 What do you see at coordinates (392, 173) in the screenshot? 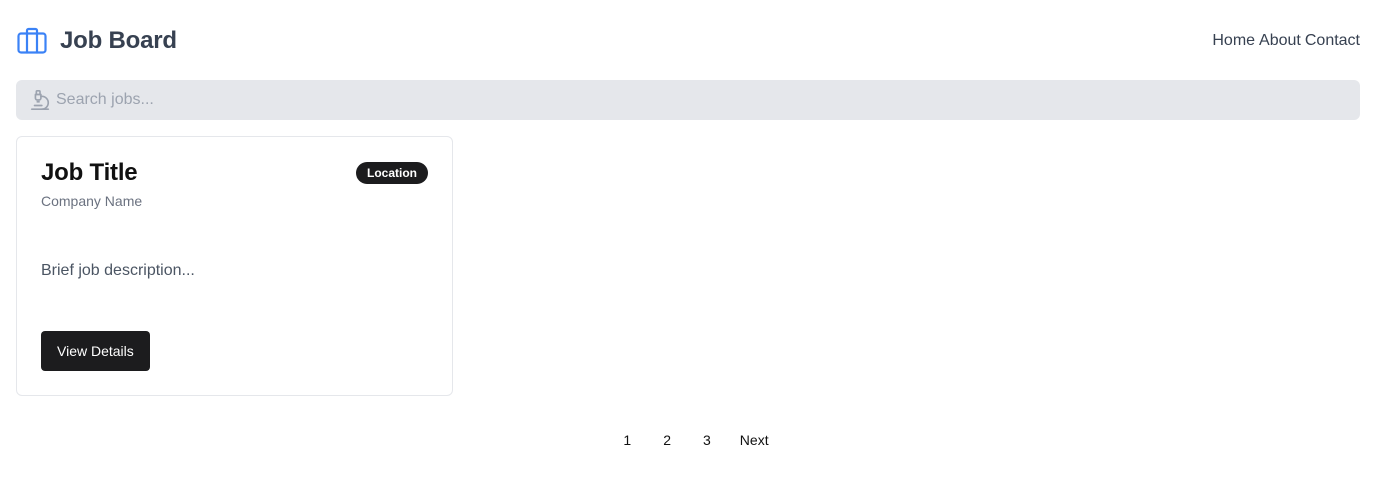
I see `location-badge: Location` at bounding box center [392, 173].